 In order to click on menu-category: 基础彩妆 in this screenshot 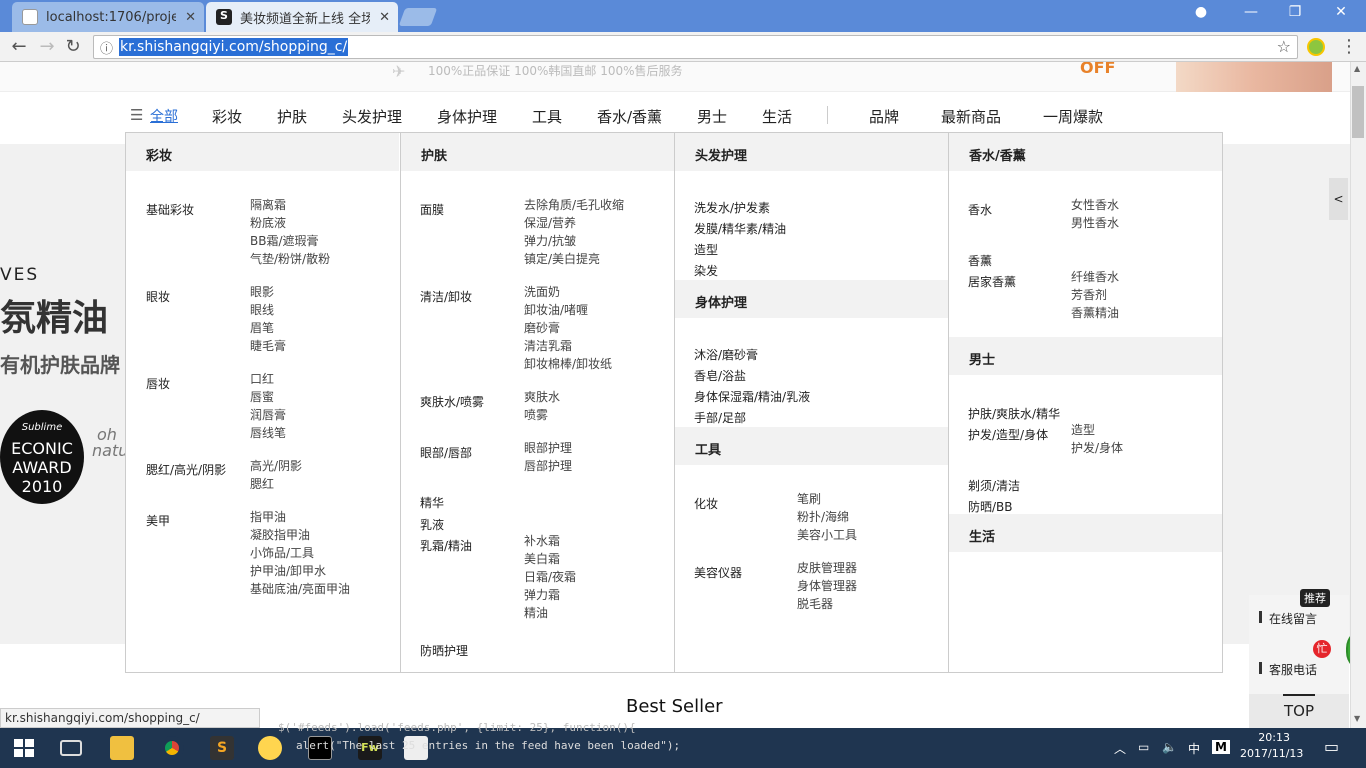, I will do `click(170, 209)`.